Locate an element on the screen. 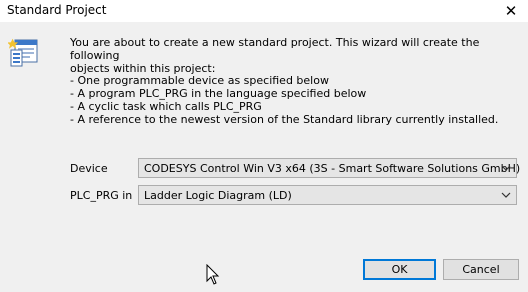 The image size is (528, 292). title-bar: Standard Project ✕ is located at coordinates (264, 11).